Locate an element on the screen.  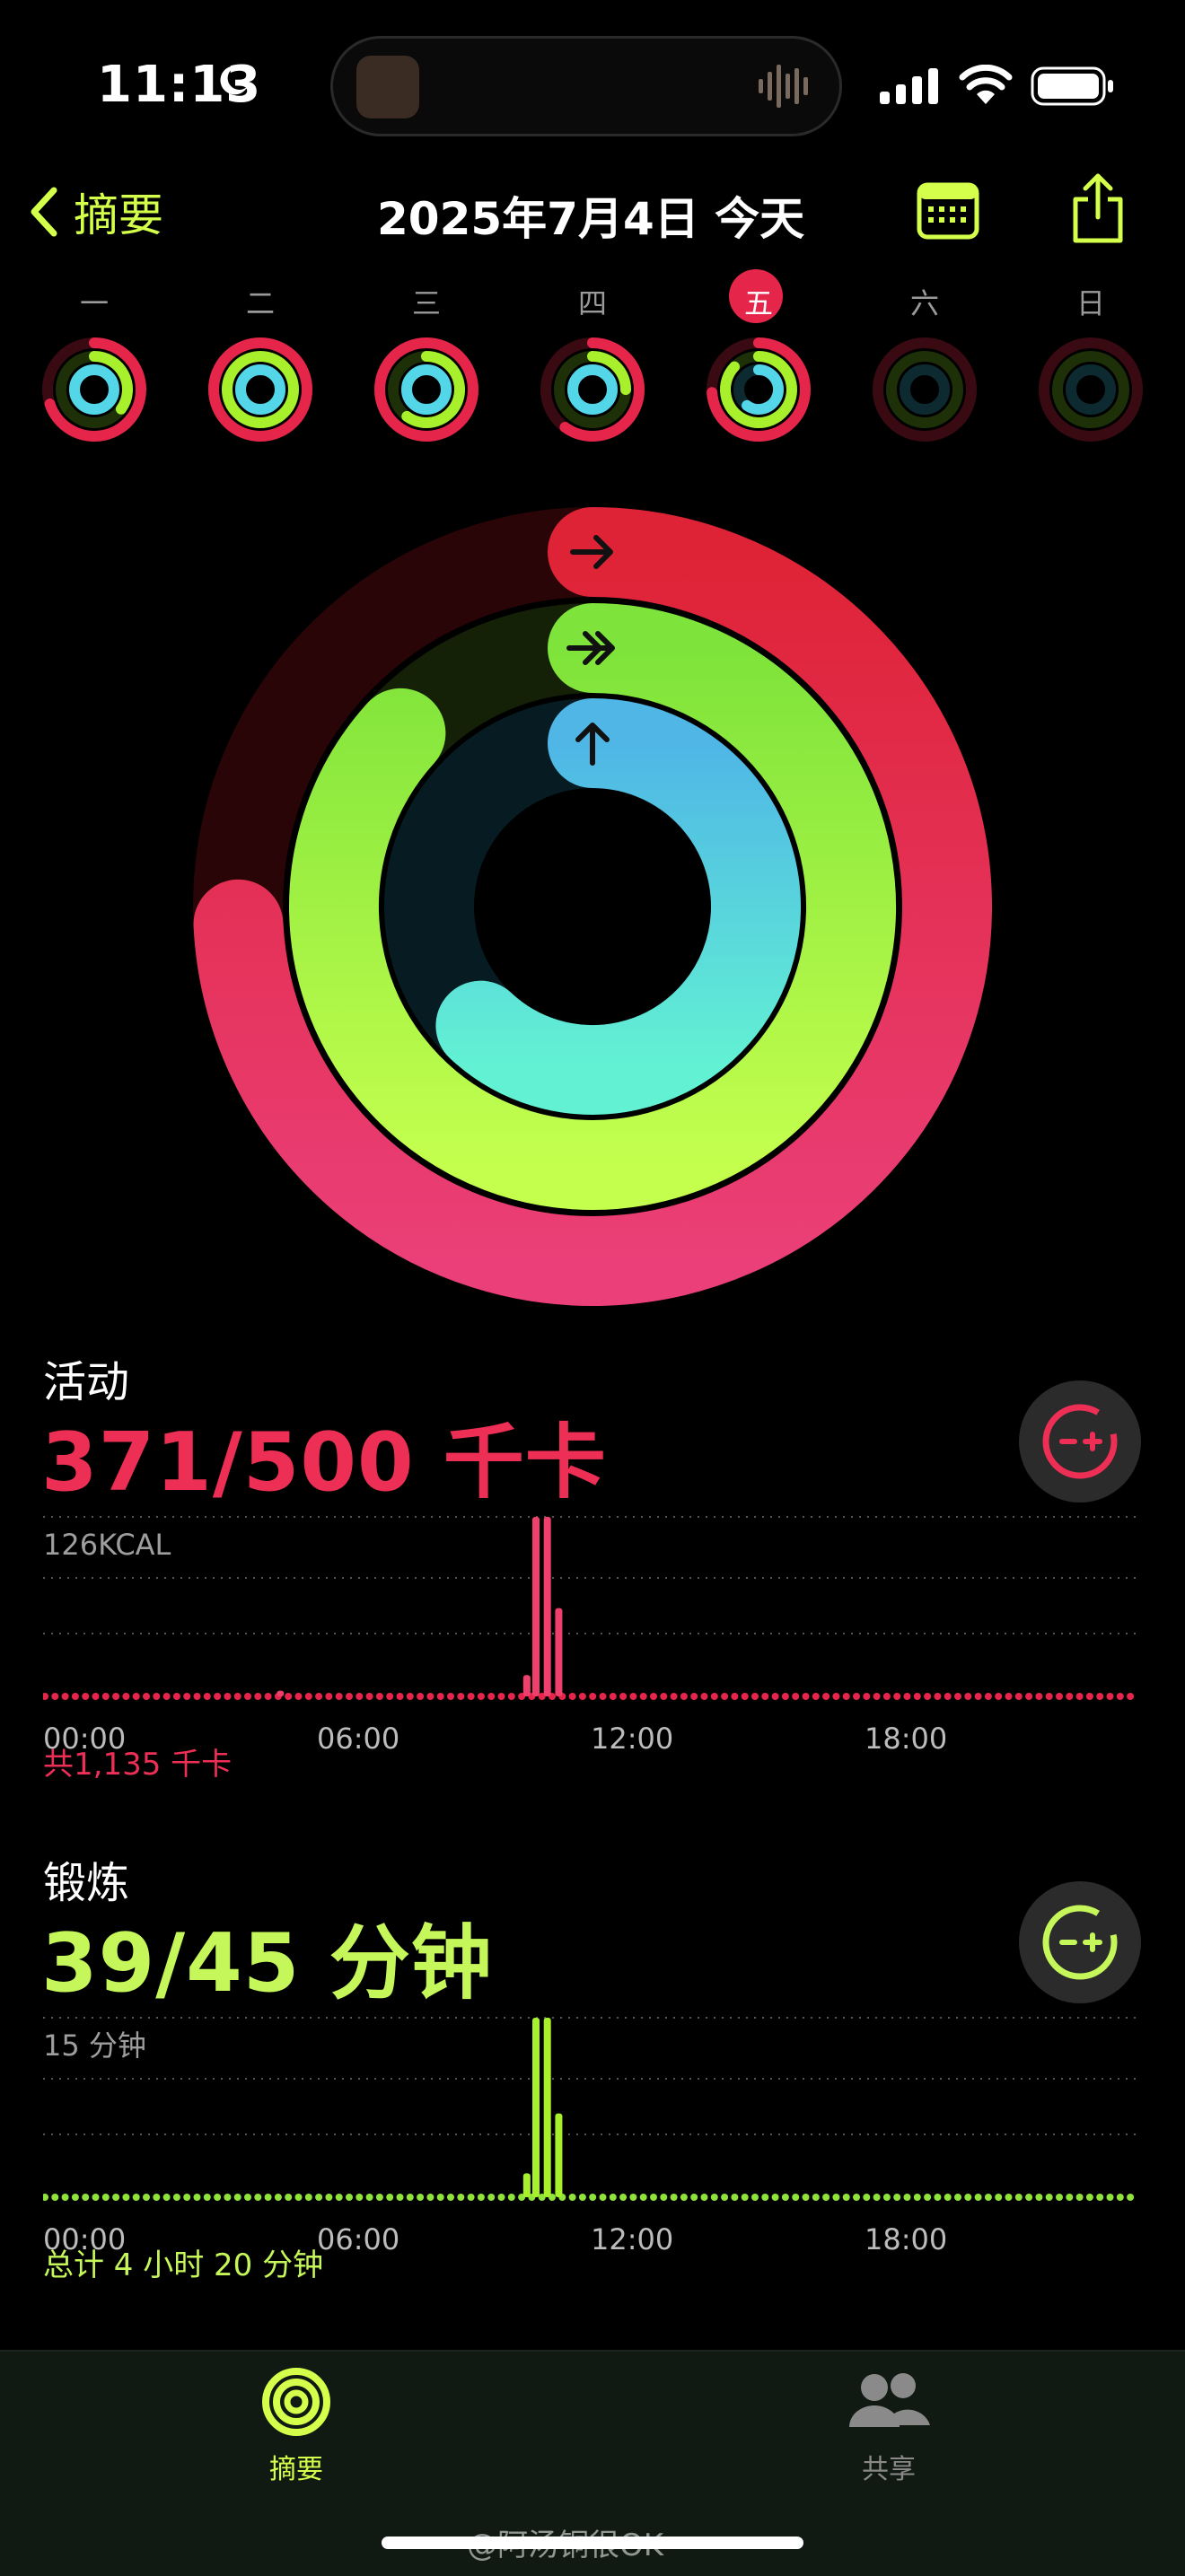
edit-move-goal-button is located at coordinates (1080, 1441).